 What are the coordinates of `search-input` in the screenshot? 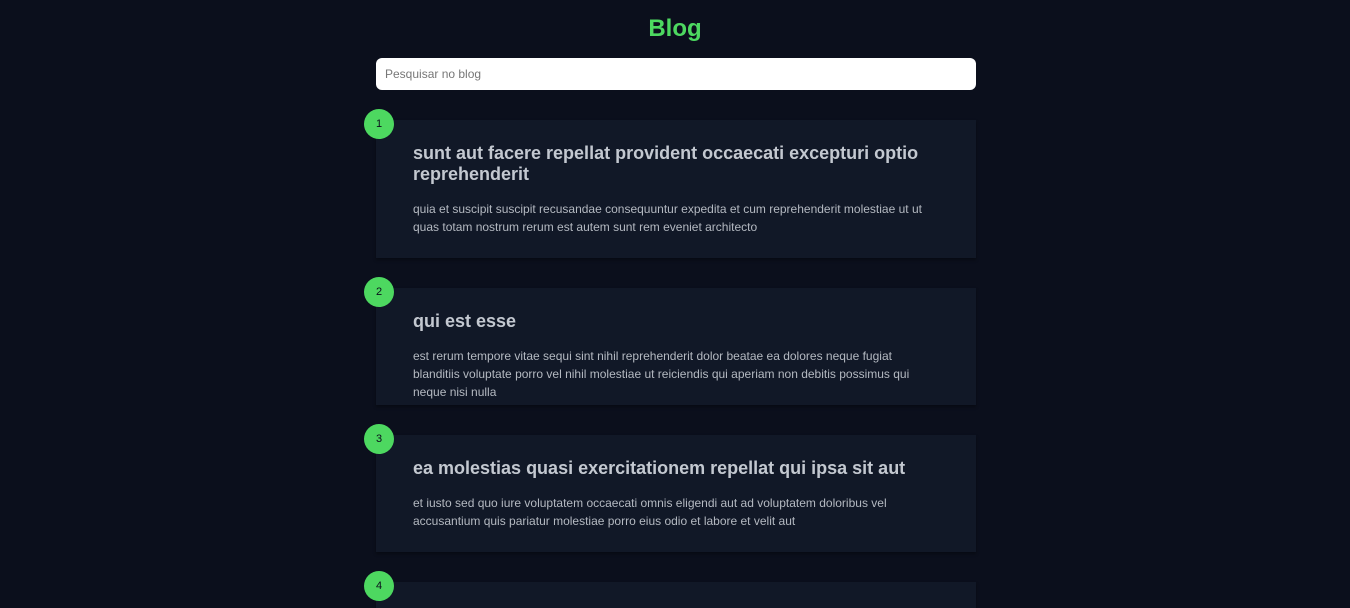 It's located at (676, 74).